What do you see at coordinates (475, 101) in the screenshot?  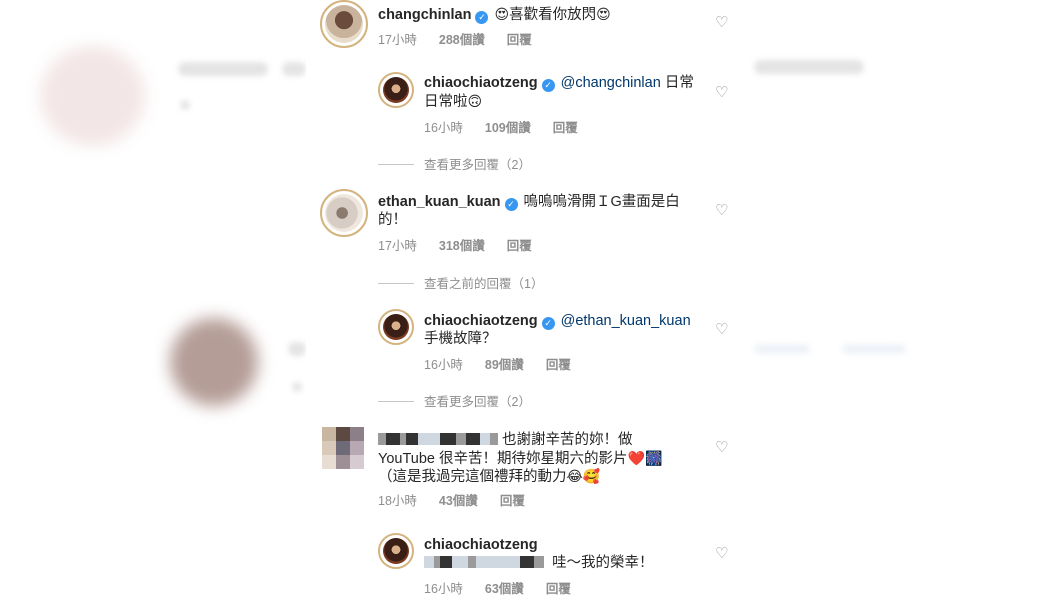 I see `upside-down-face-icon: 🙃` at bounding box center [475, 101].